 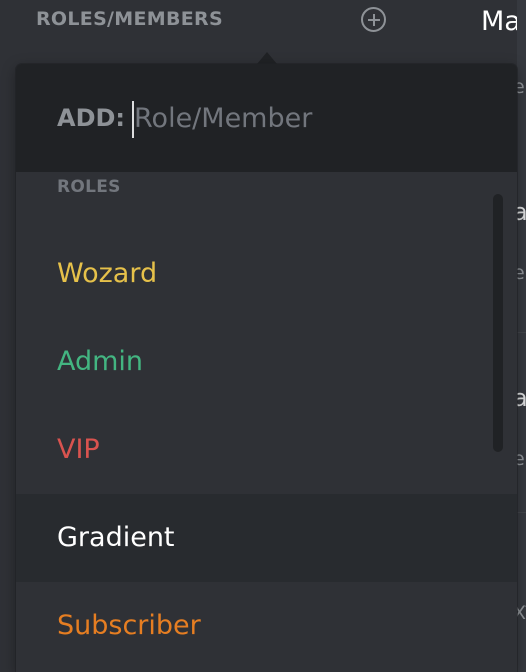 I want to click on role-item-admin: Admin, so click(x=266, y=362).